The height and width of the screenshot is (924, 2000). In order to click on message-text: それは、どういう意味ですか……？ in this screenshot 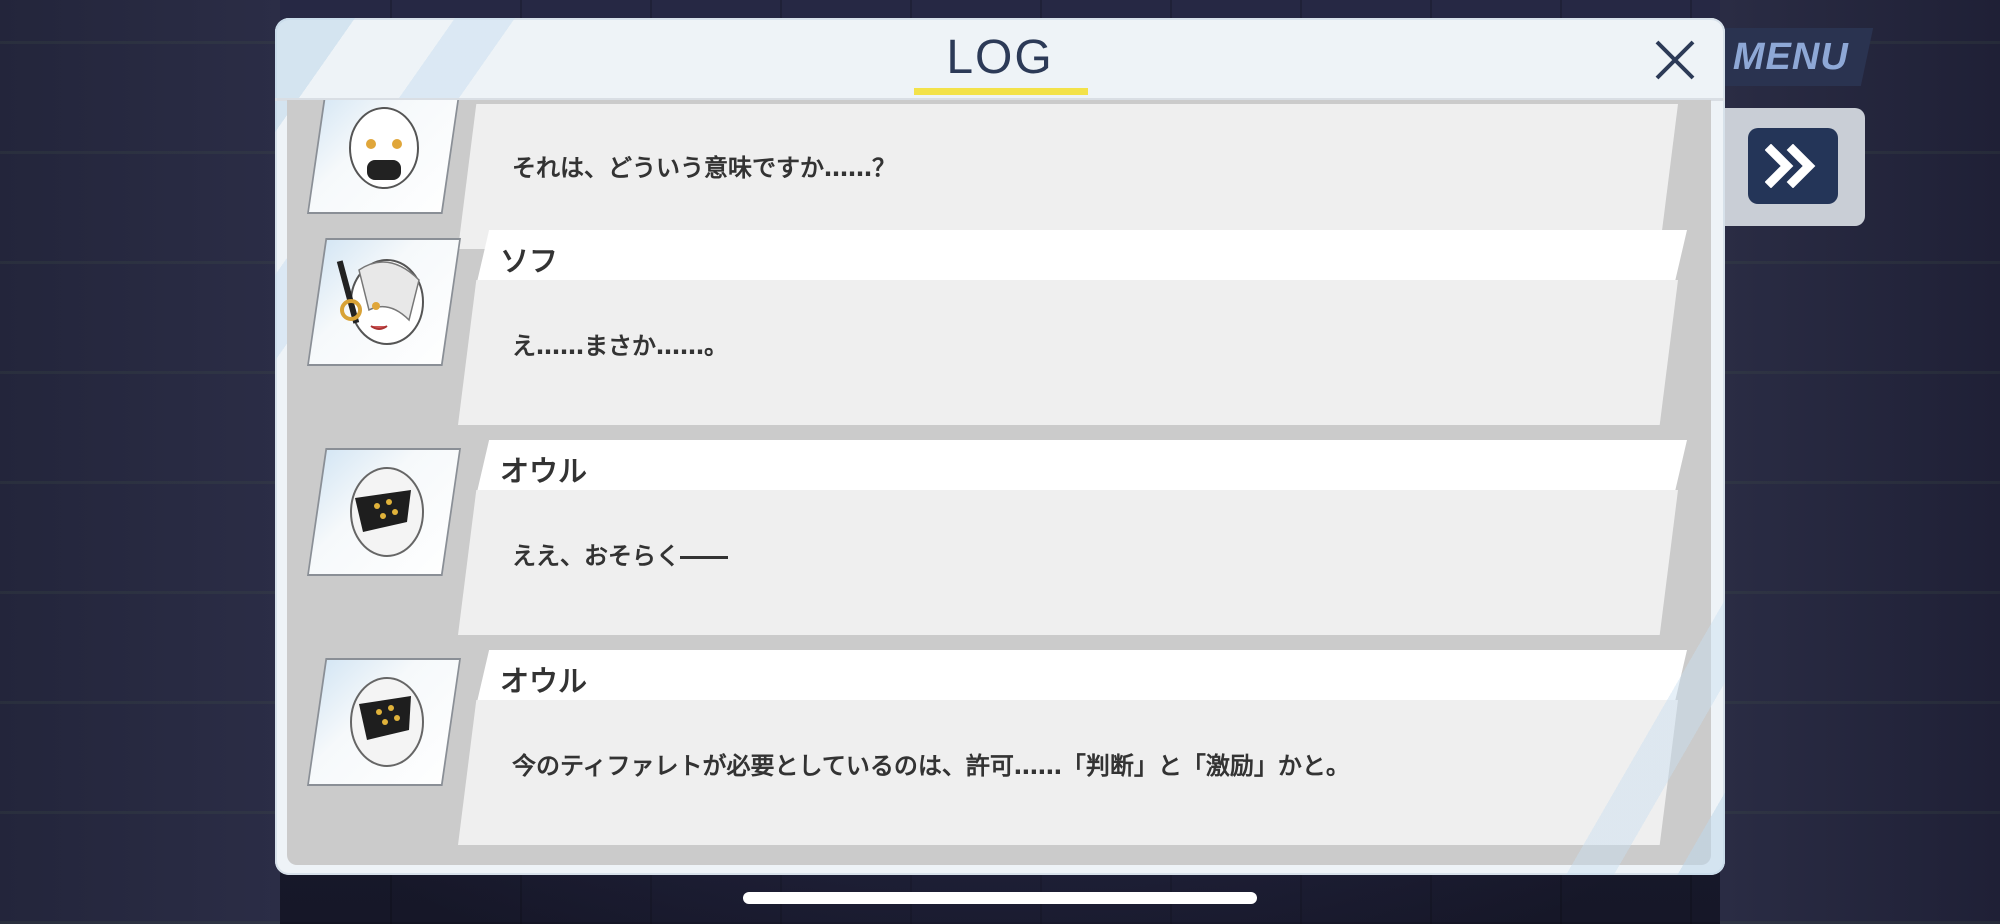, I will do `click(704, 168)`.